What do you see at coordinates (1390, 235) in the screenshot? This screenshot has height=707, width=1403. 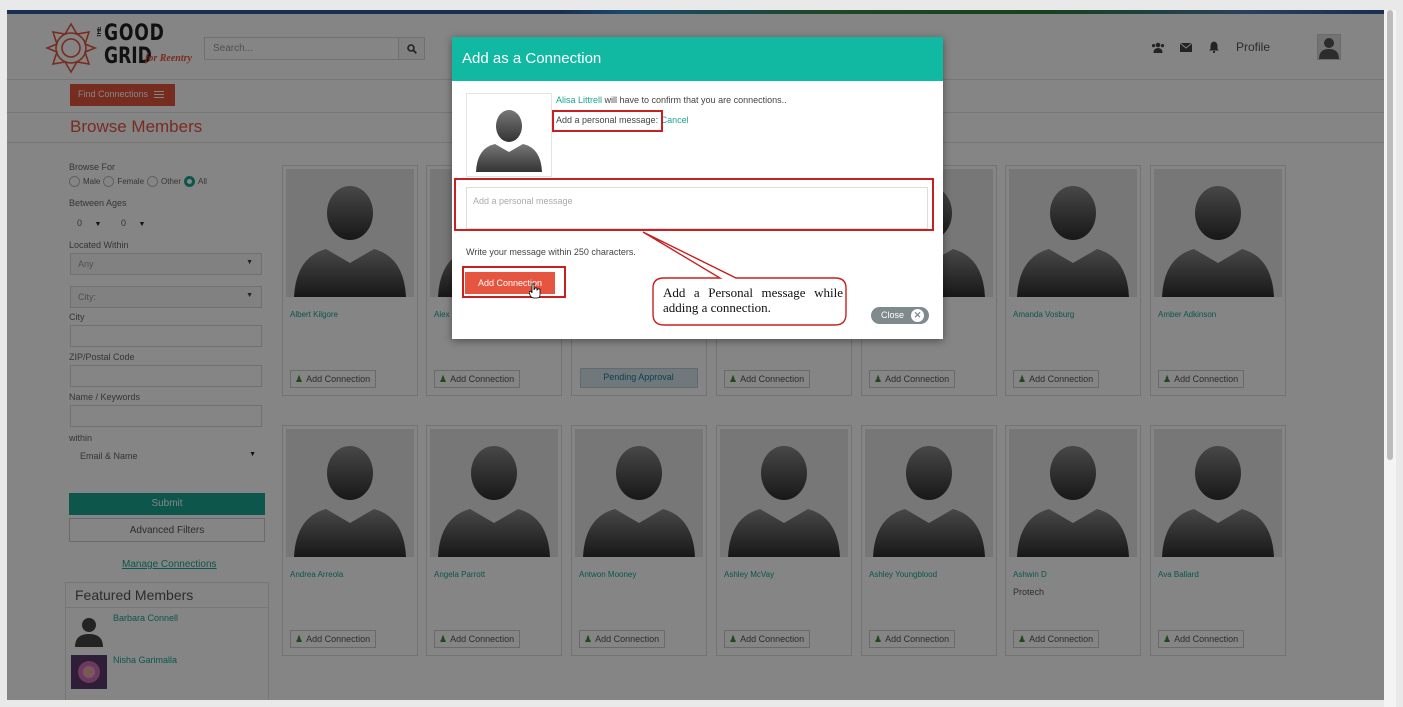 I see `scrollbar-thumb` at bounding box center [1390, 235].